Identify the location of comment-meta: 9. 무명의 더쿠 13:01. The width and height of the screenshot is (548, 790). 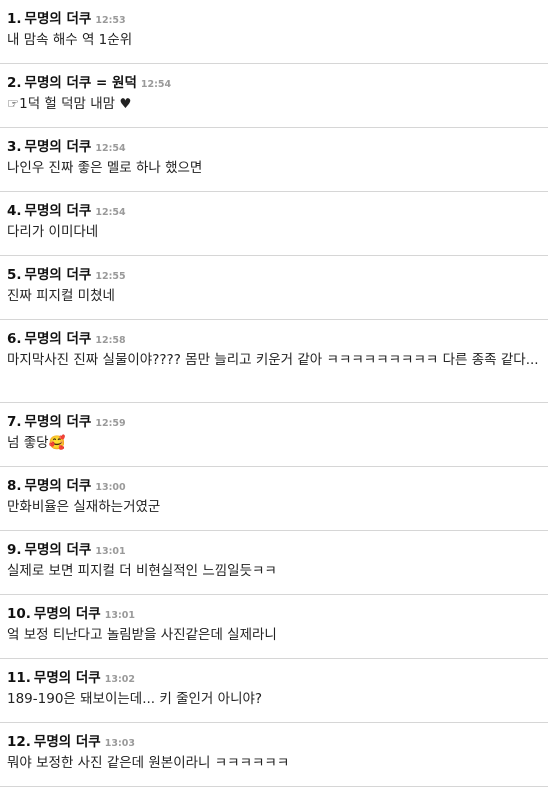
(273, 549).